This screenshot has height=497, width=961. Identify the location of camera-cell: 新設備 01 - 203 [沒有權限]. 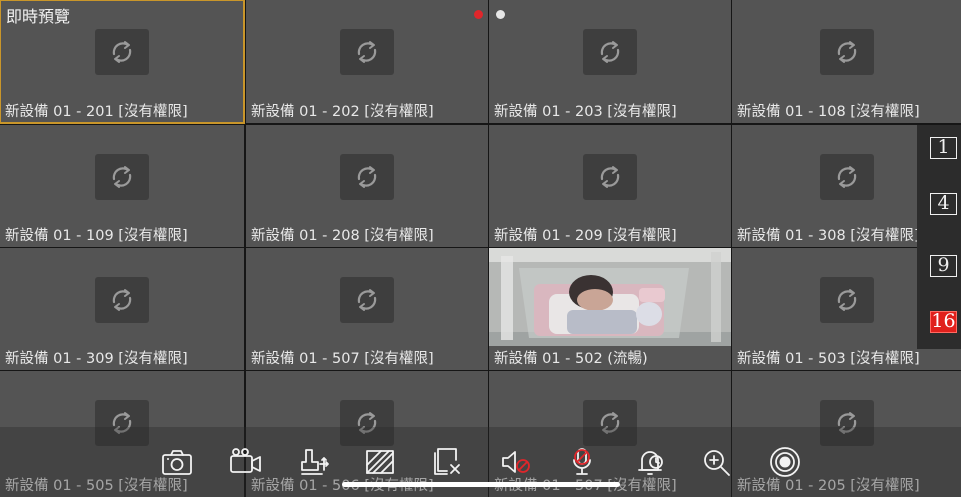
(610, 61).